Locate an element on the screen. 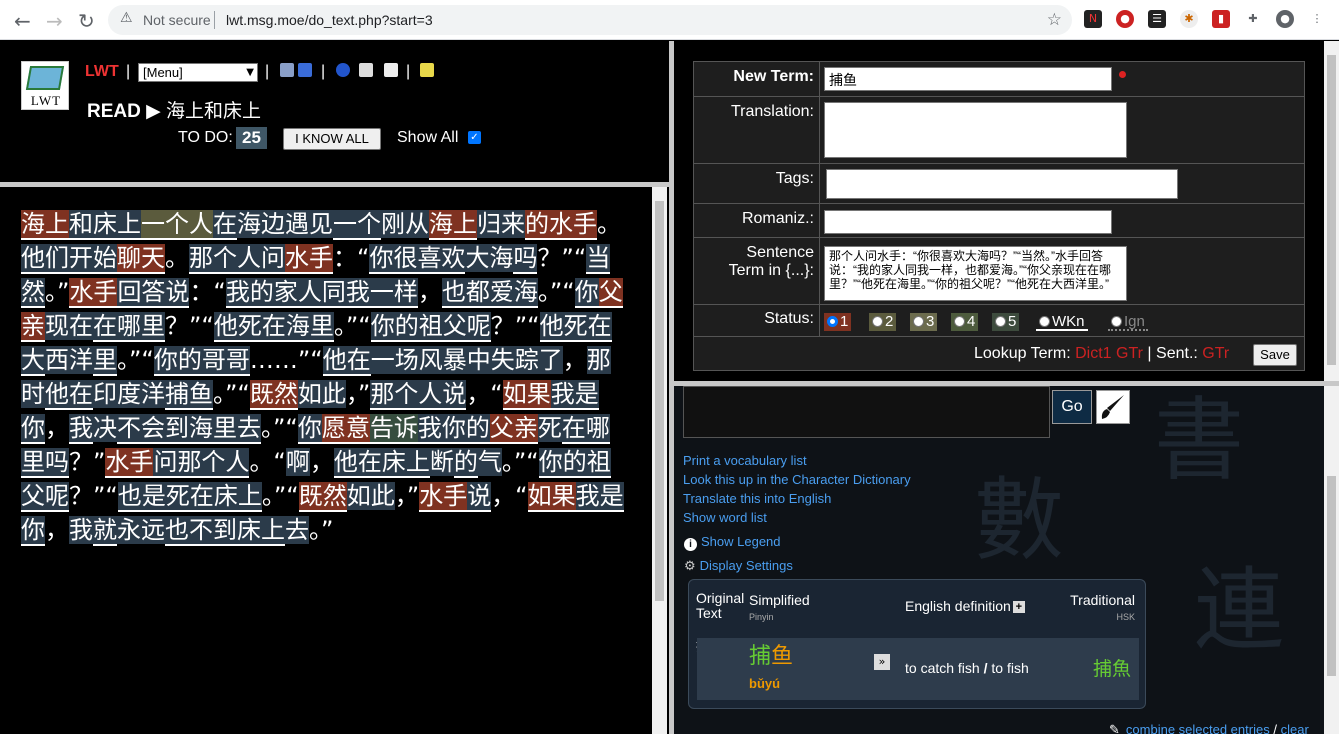  gtr-term-link: GTr is located at coordinates (1129, 353).